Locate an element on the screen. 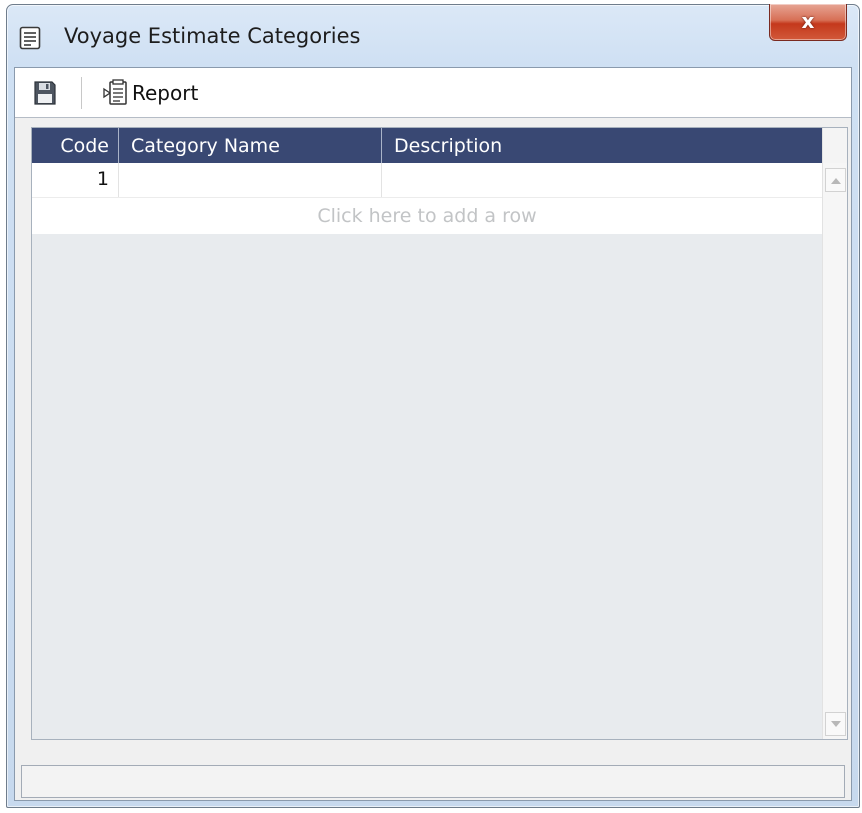 The image size is (862, 813). description-cell is located at coordinates (602, 180).